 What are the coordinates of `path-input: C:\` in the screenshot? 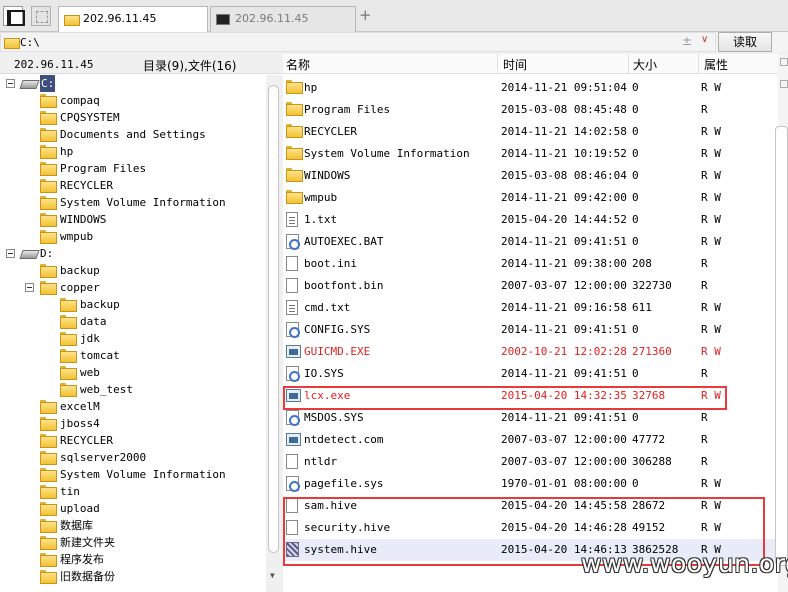 It's located at (30, 42).